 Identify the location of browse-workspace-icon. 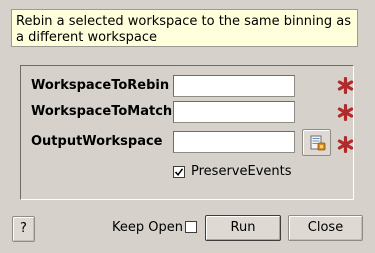
(318, 143).